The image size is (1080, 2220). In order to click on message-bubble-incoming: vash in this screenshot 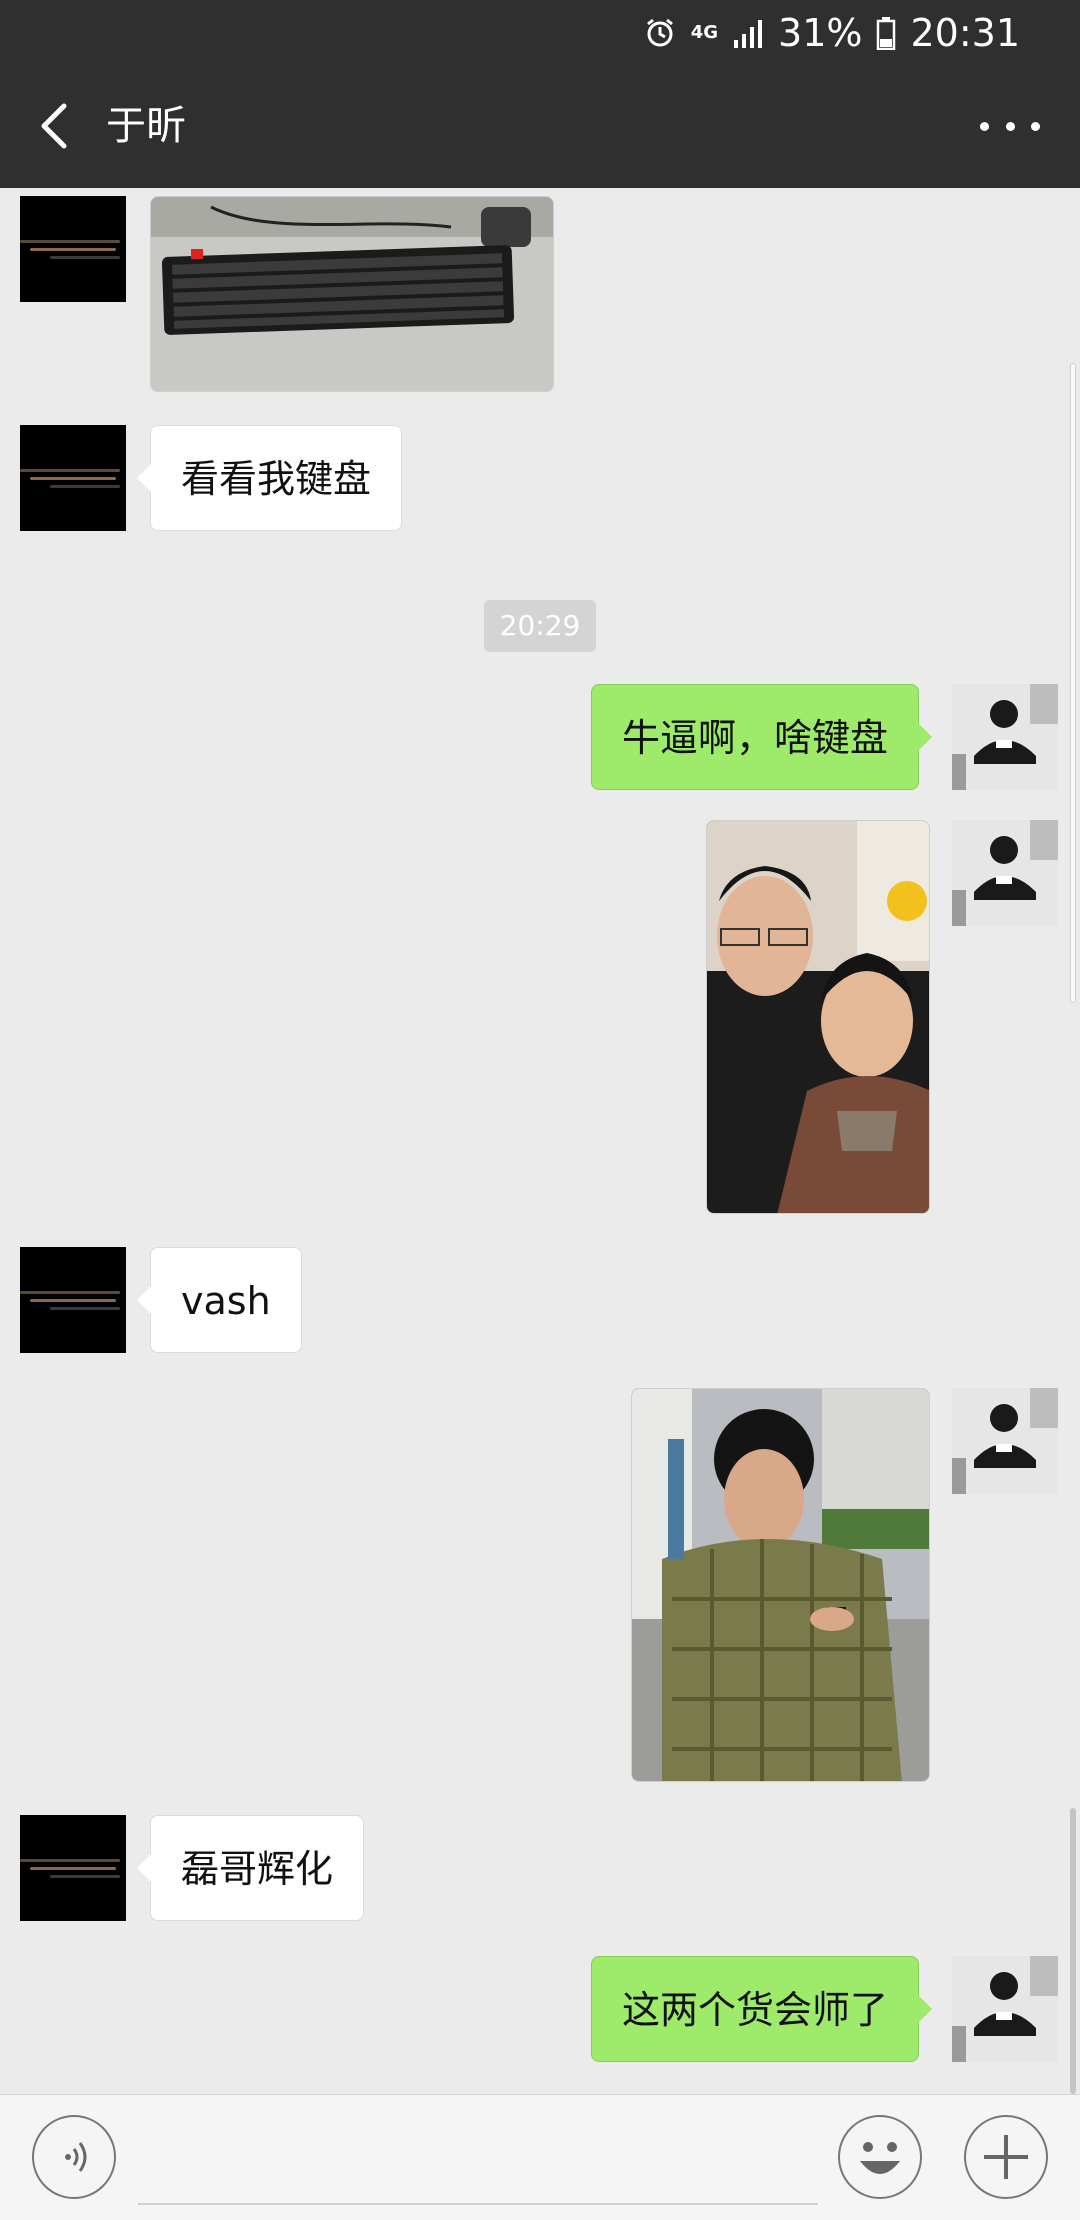, I will do `click(219, 1300)`.